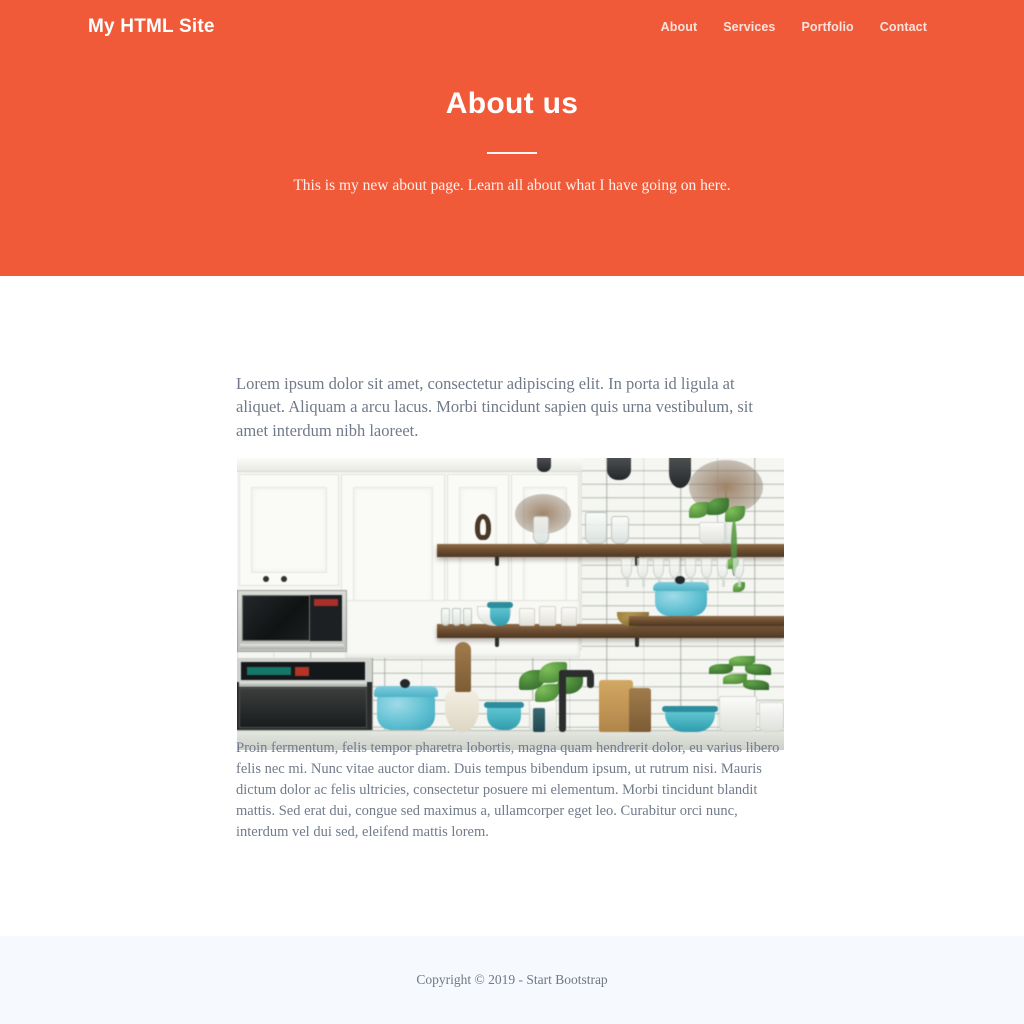 The image size is (1024, 1024). What do you see at coordinates (500, 614) in the screenshot?
I see `teal-canister` at bounding box center [500, 614].